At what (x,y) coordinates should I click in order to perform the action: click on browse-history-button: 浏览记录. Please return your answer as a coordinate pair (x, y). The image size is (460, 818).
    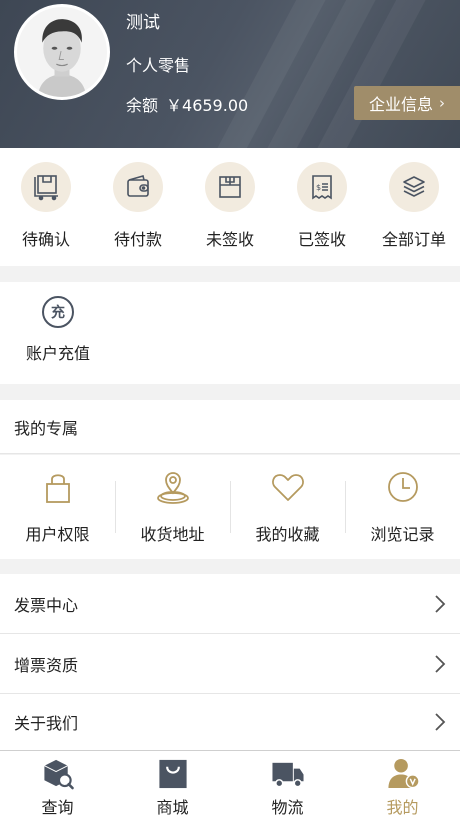
    Looking at the image, I should click on (402, 507).